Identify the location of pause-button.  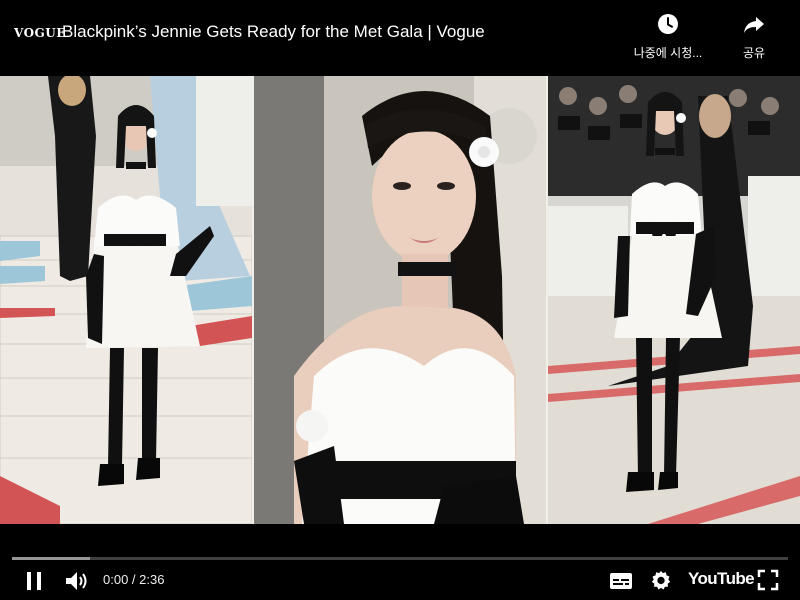
(34, 581).